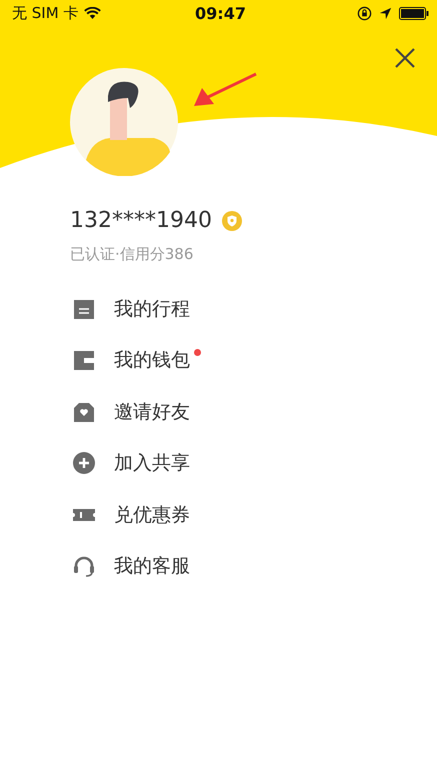 The width and height of the screenshot is (437, 768). I want to click on location-icon, so click(385, 13).